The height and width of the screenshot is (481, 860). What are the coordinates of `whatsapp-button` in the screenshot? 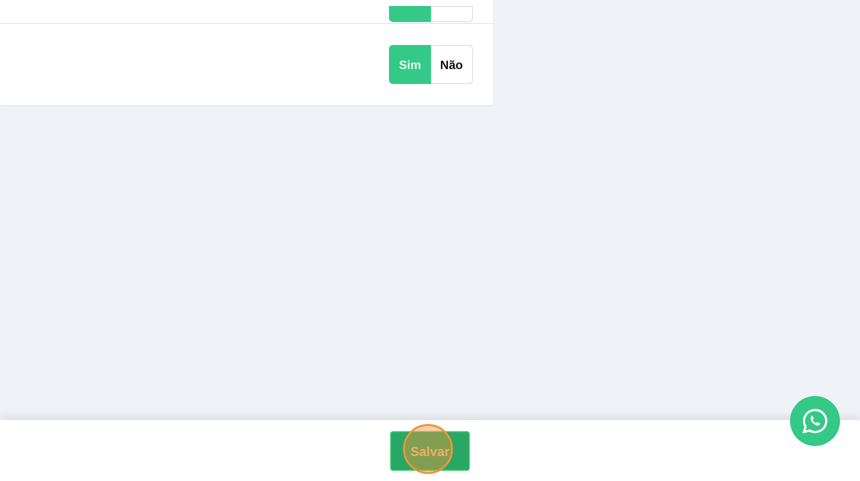 It's located at (815, 421).